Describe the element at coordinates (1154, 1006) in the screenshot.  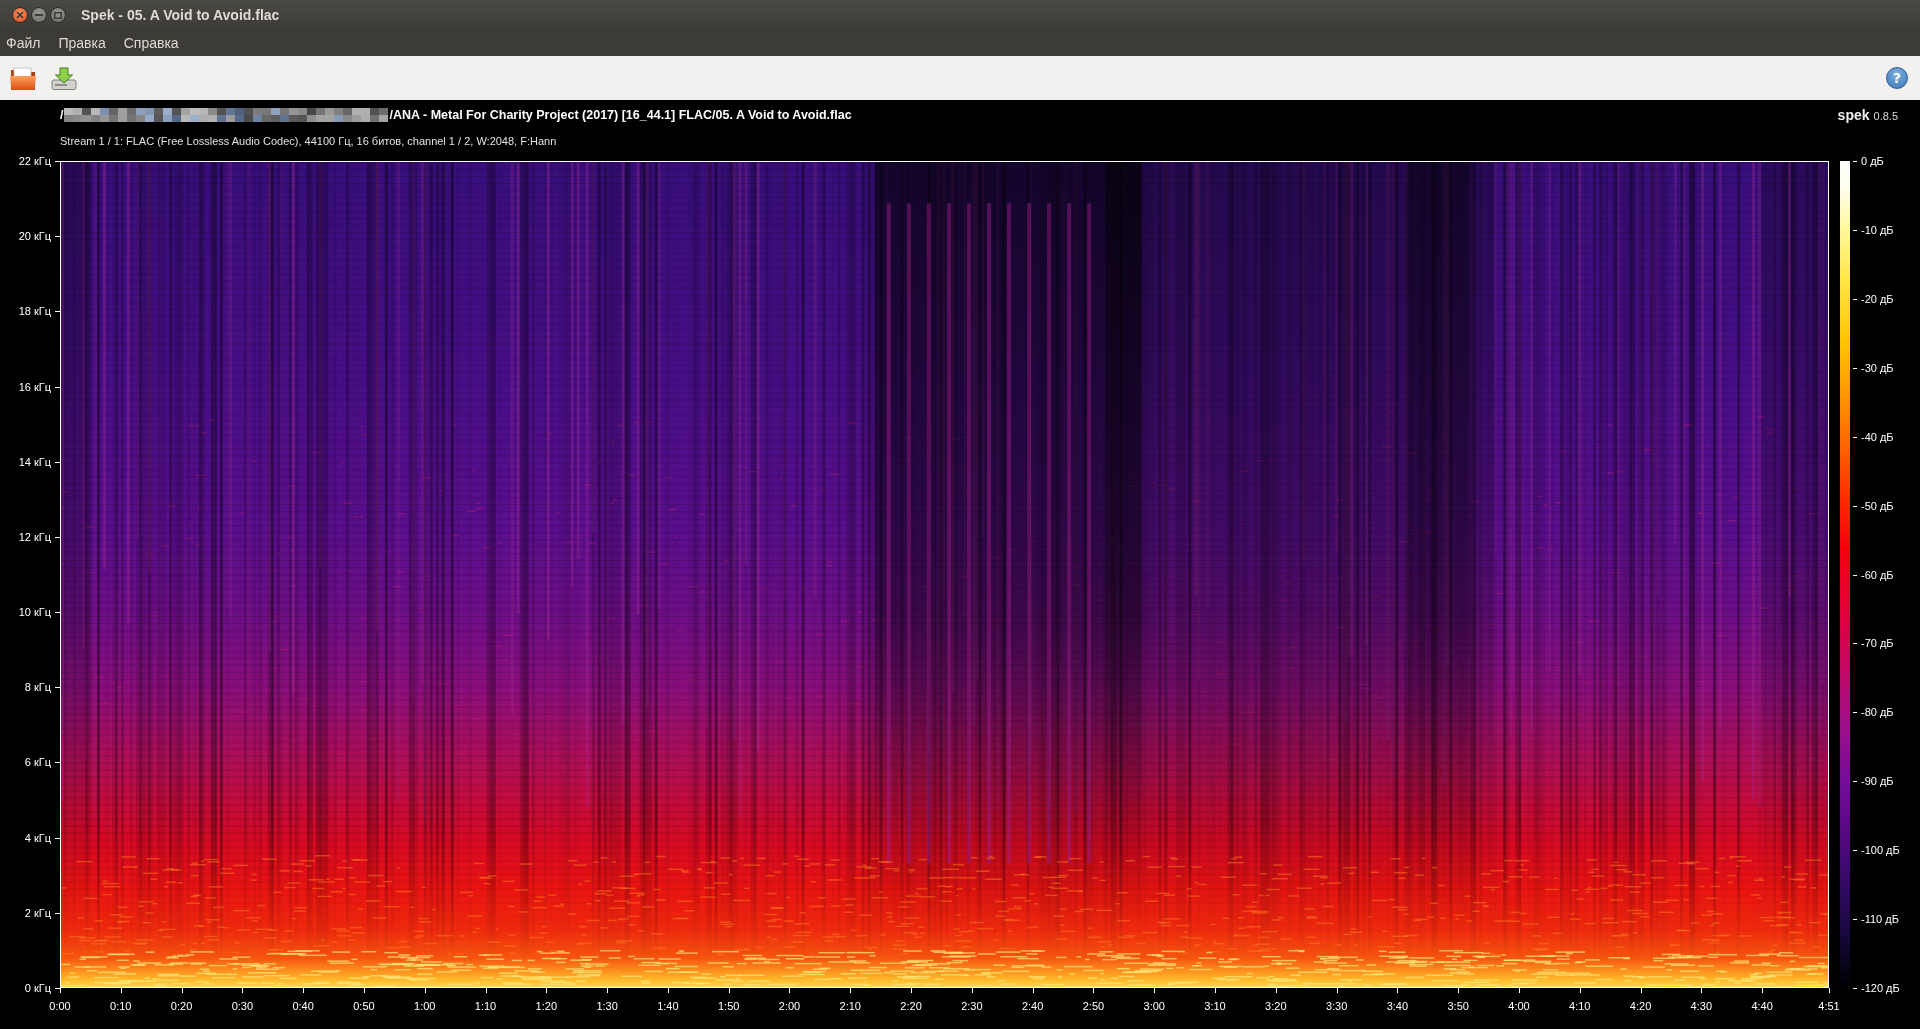
I see `time-label: 3:00` at that location.